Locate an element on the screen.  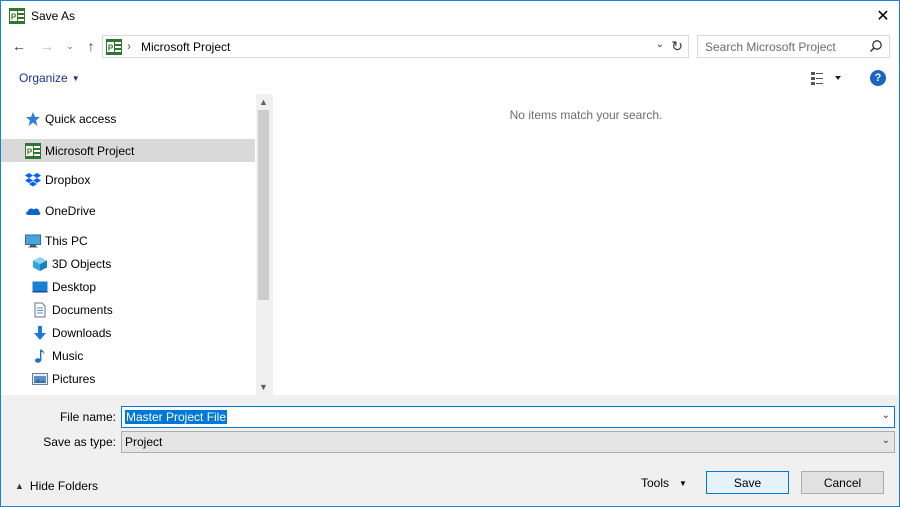
search-icon is located at coordinates (876, 46).